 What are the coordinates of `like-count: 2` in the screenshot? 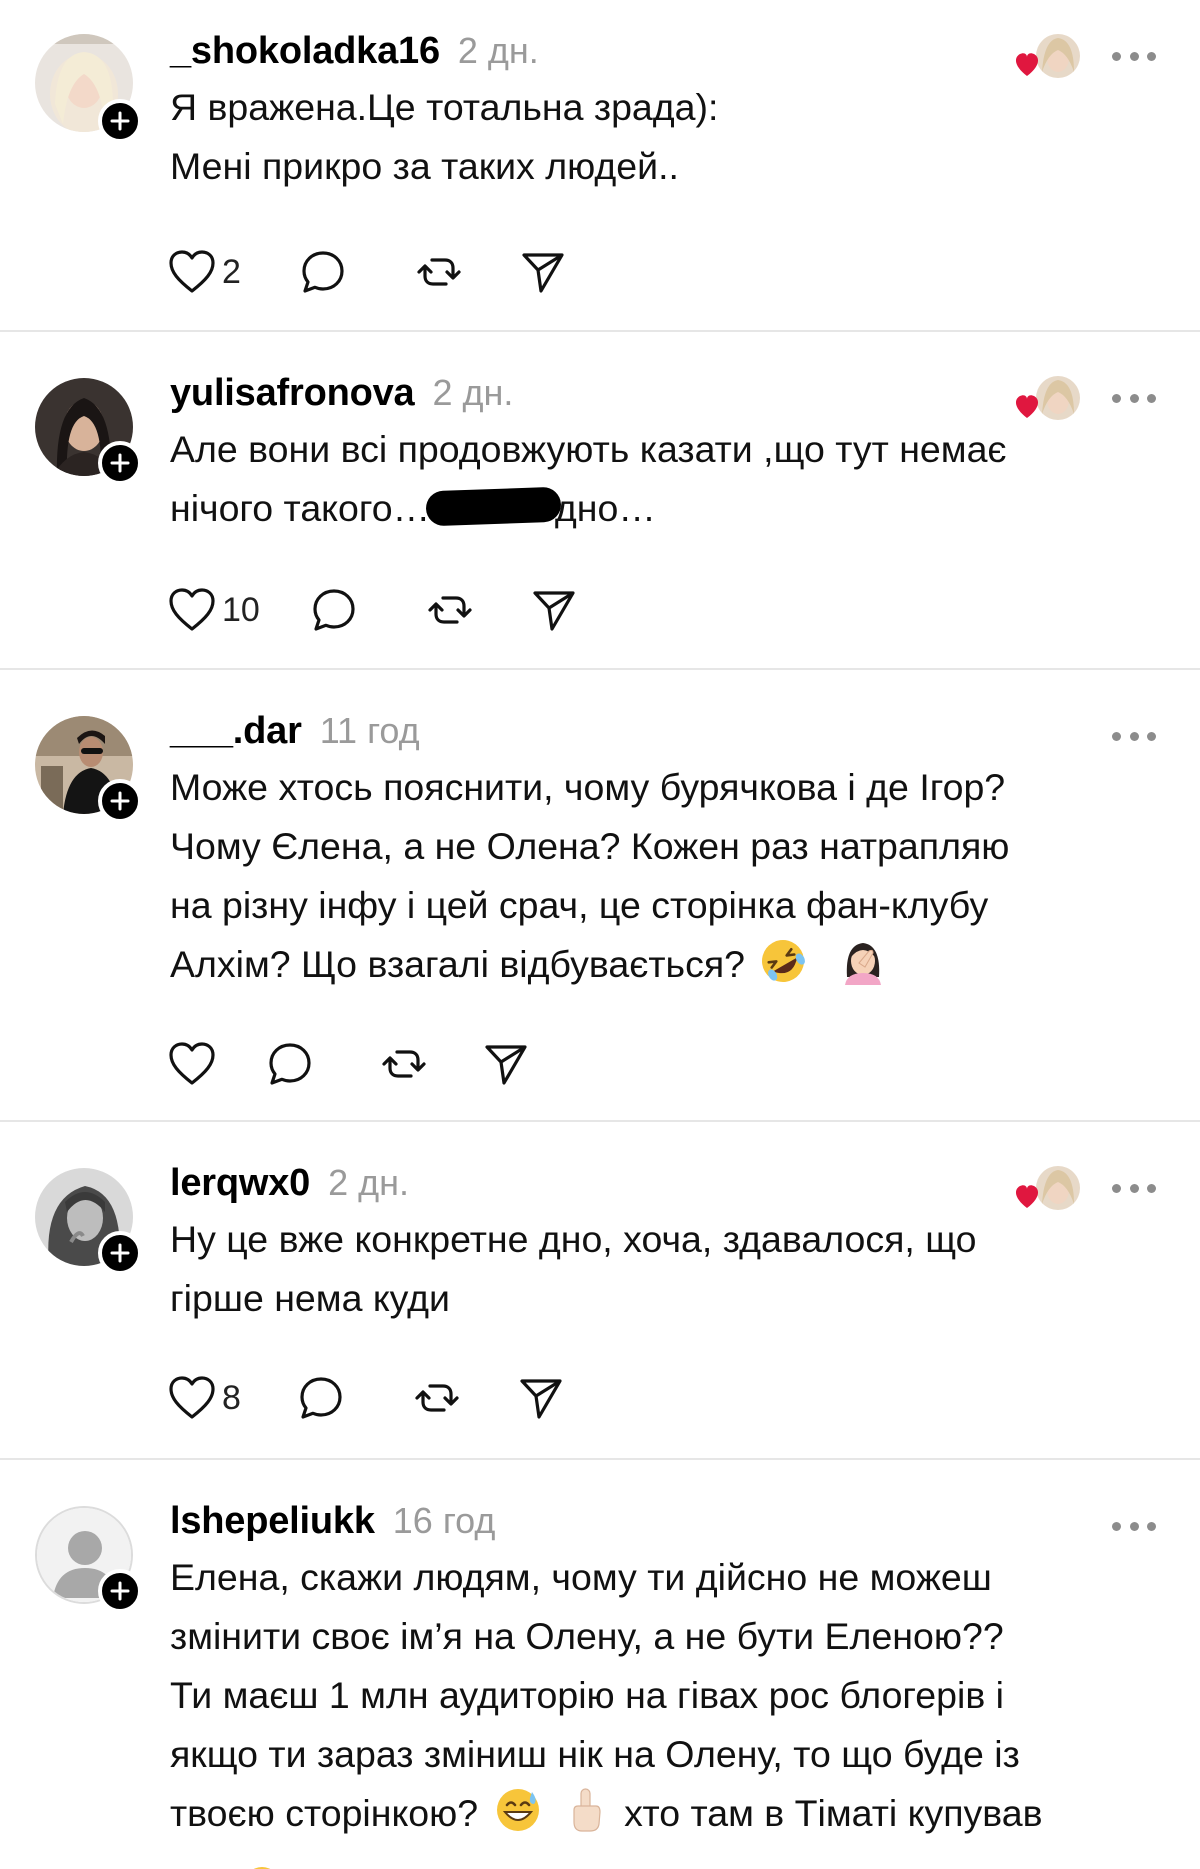 It's located at (231, 271).